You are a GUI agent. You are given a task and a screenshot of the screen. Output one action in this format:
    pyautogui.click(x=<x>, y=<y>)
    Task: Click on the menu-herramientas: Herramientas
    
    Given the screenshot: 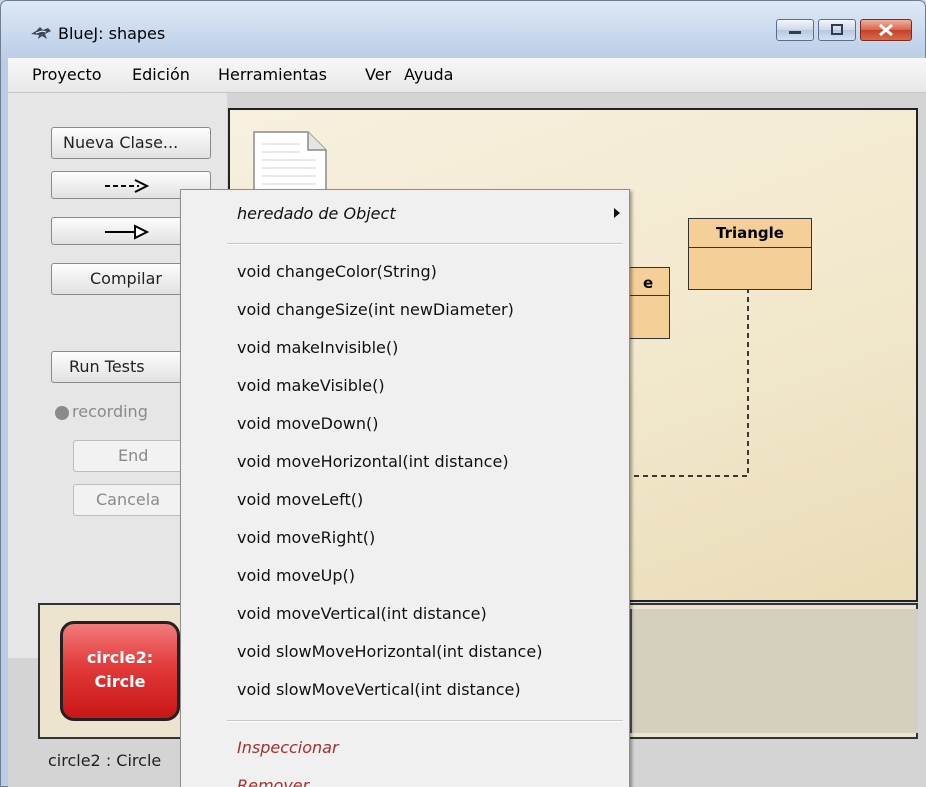 What is the action you would take?
    pyautogui.click(x=272, y=74)
    